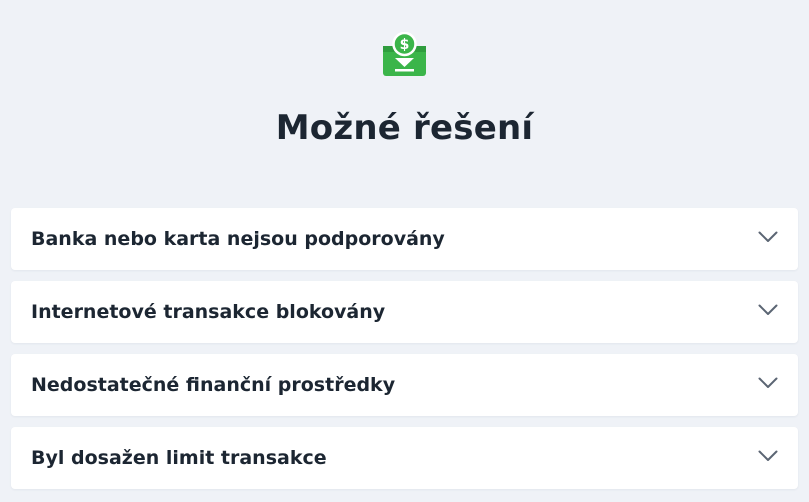  What do you see at coordinates (238, 239) in the screenshot?
I see `accordion-item-label: Banka nebo karta nejsou podporovány` at bounding box center [238, 239].